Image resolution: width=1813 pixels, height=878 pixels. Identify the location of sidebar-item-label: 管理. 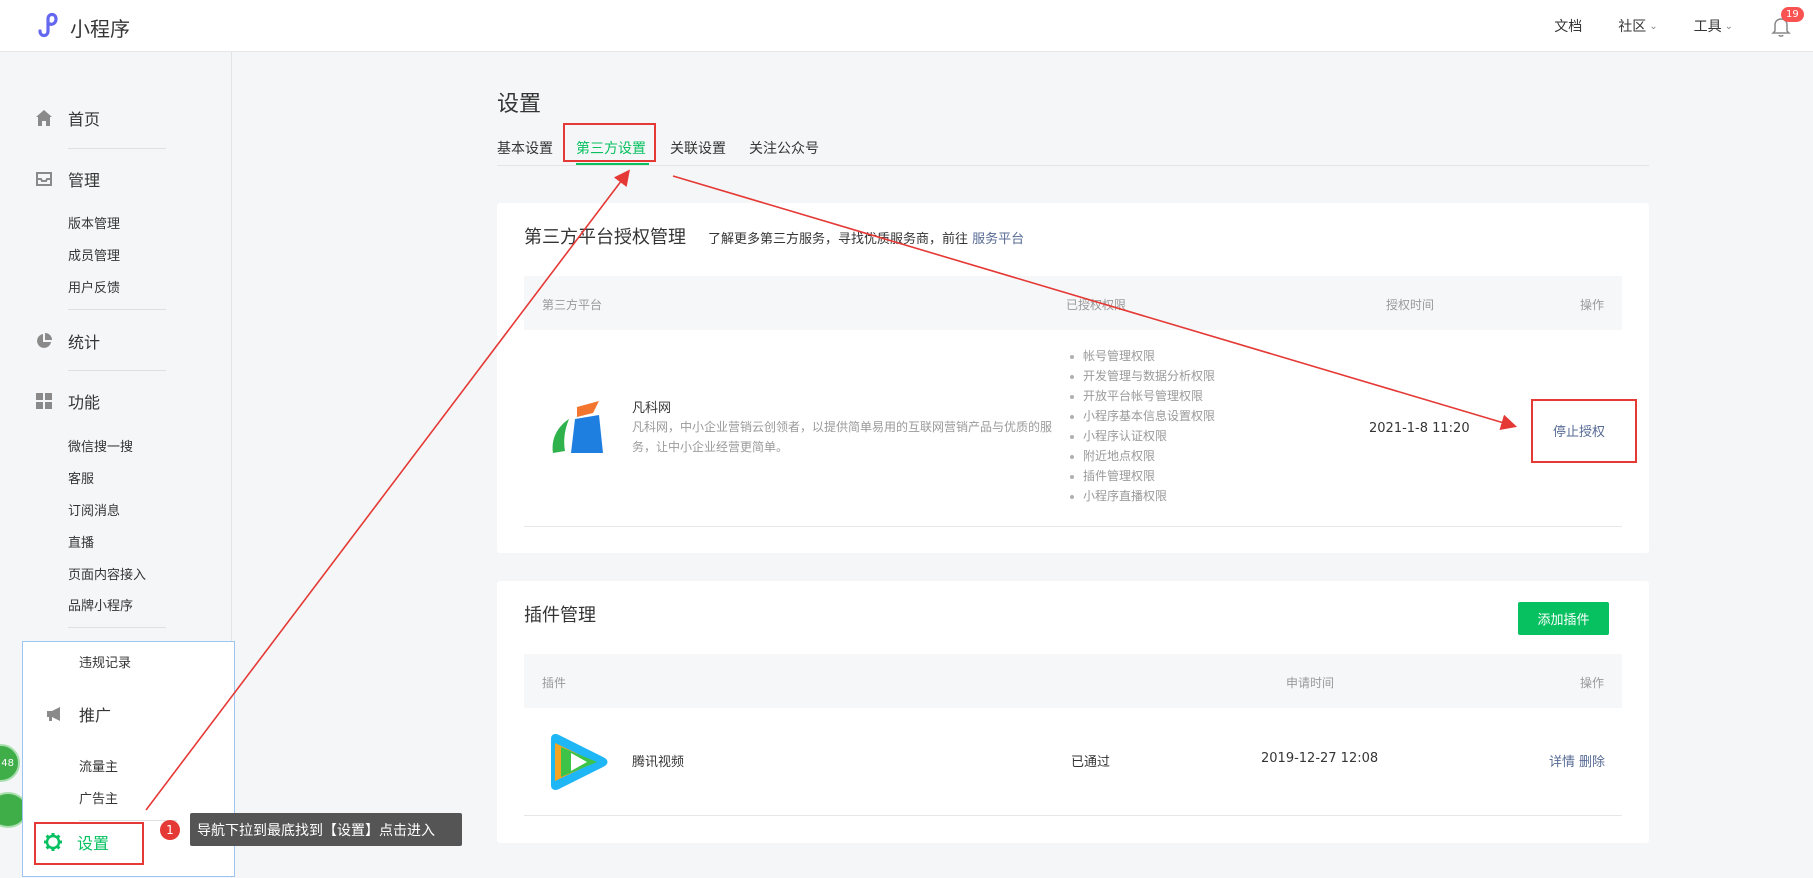
(84, 180).